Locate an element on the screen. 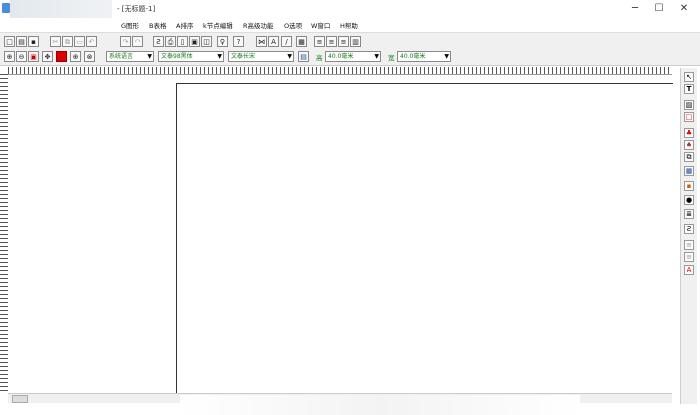 The image size is (700, 415). undo-icon: ↶ is located at coordinates (91, 41).